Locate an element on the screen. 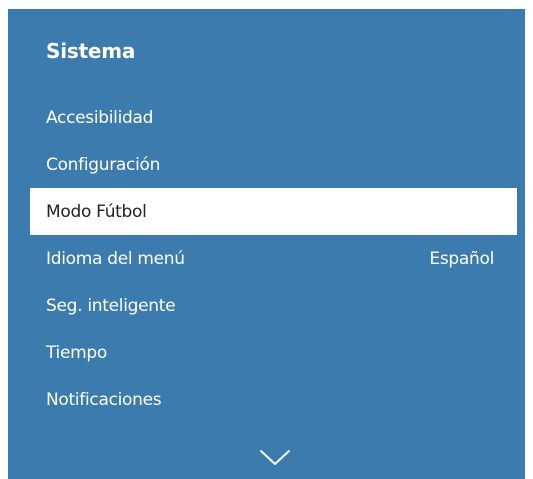 The width and height of the screenshot is (533, 479). menu-item-idioma-del-menu: Idioma del menú Español is located at coordinates (266, 258).